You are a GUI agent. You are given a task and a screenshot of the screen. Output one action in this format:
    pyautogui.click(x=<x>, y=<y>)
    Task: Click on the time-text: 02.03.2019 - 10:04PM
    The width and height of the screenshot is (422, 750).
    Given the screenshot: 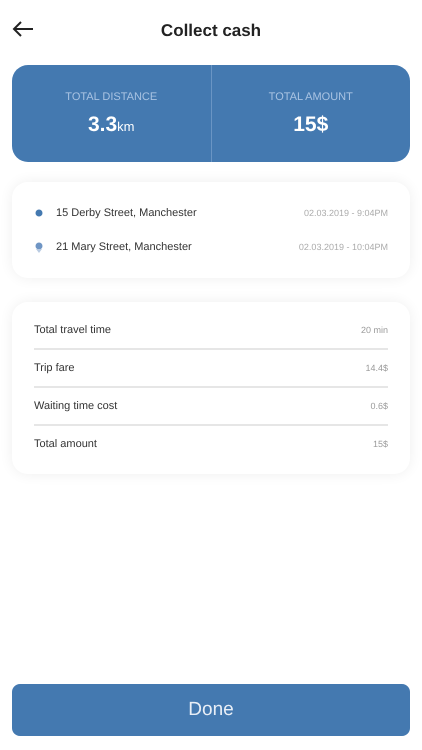 What is the action you would take?
    pyautogui.click(x=343, y=247)
    